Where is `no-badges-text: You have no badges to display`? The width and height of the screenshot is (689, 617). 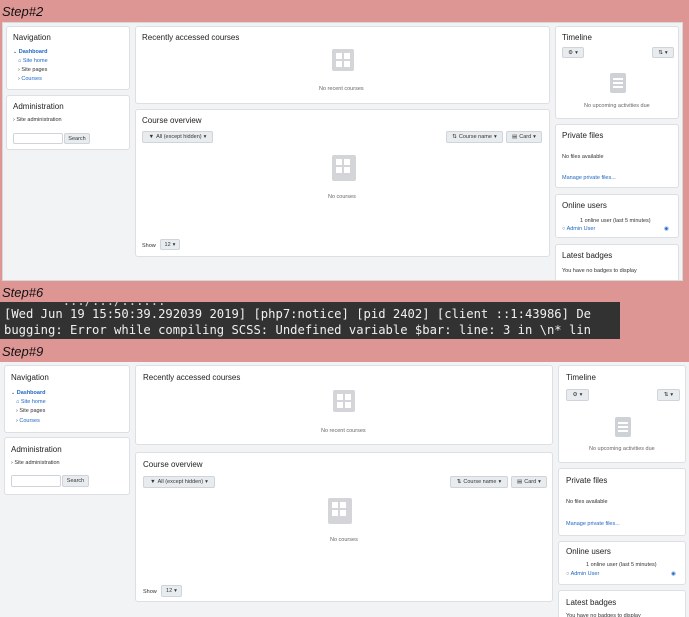 no-badges-text: You have no badges to display is located at coordinates (603, 615).